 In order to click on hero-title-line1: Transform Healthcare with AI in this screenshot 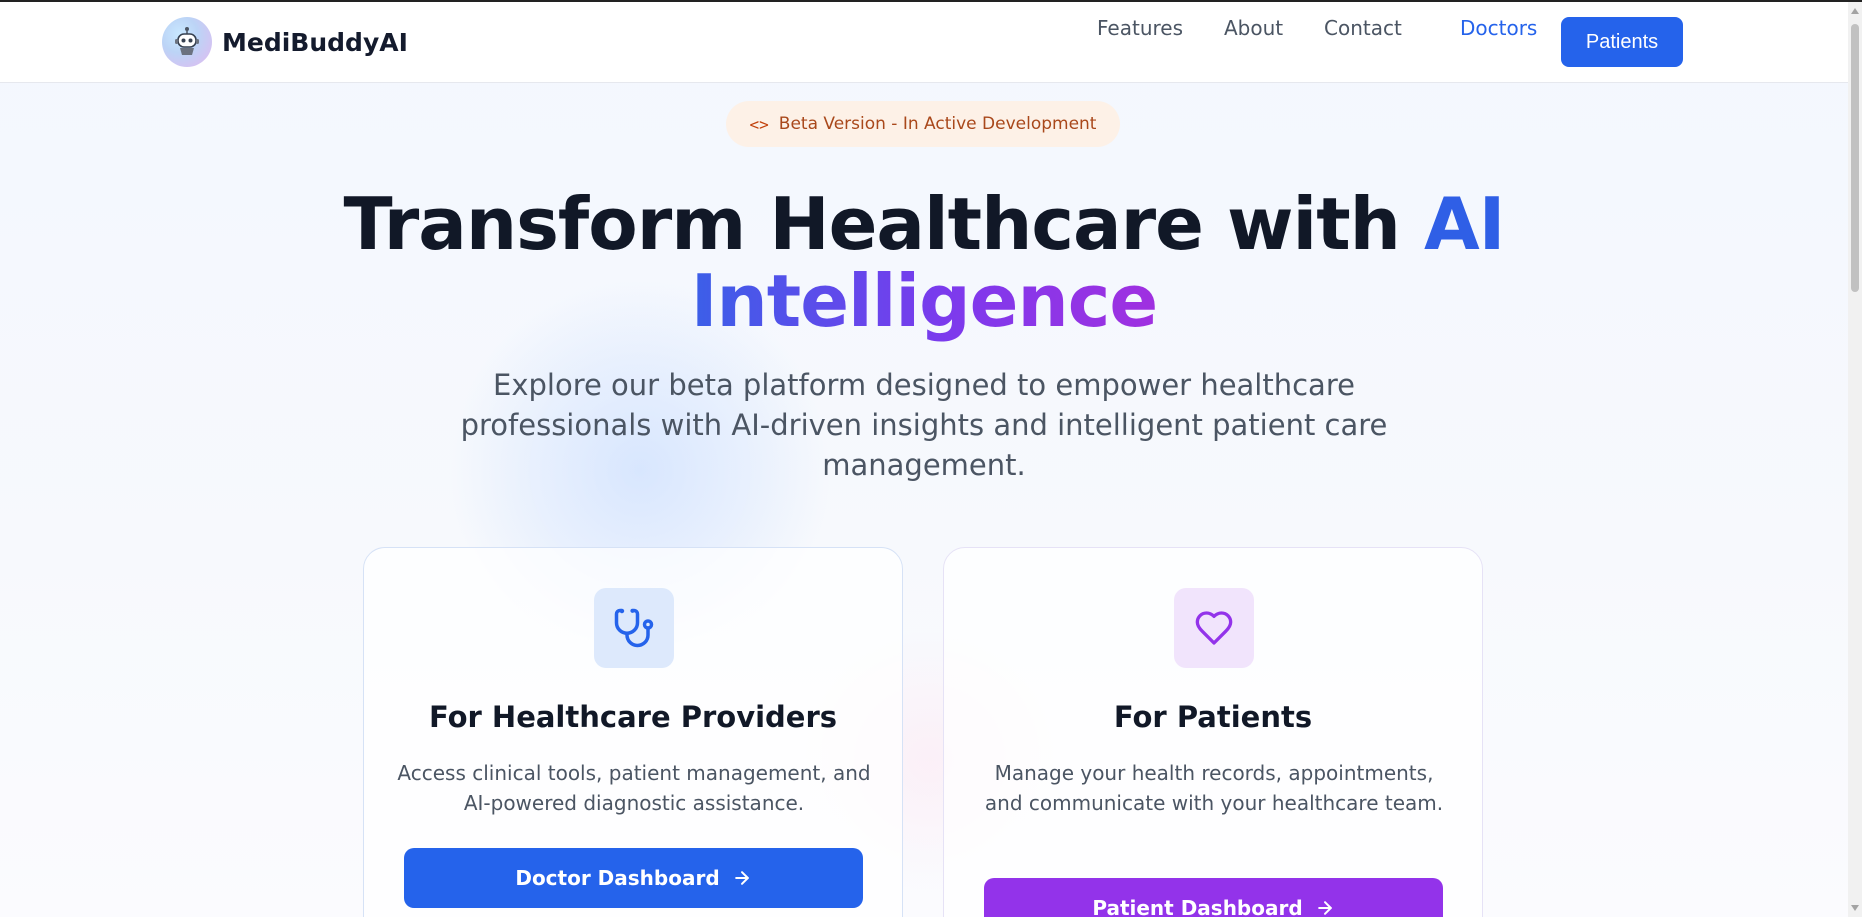, I will do `click(924, 224)`.